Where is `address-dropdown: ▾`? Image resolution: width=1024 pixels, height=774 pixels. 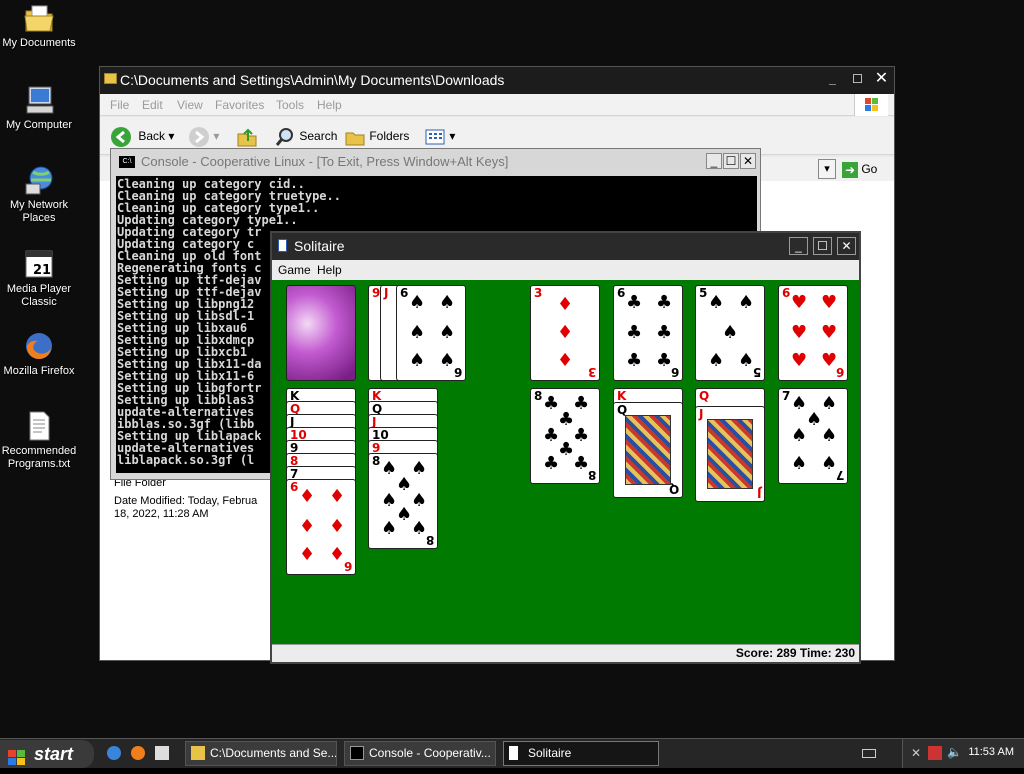 address-dropdown: ▾ is located at coordinates (827, 169).